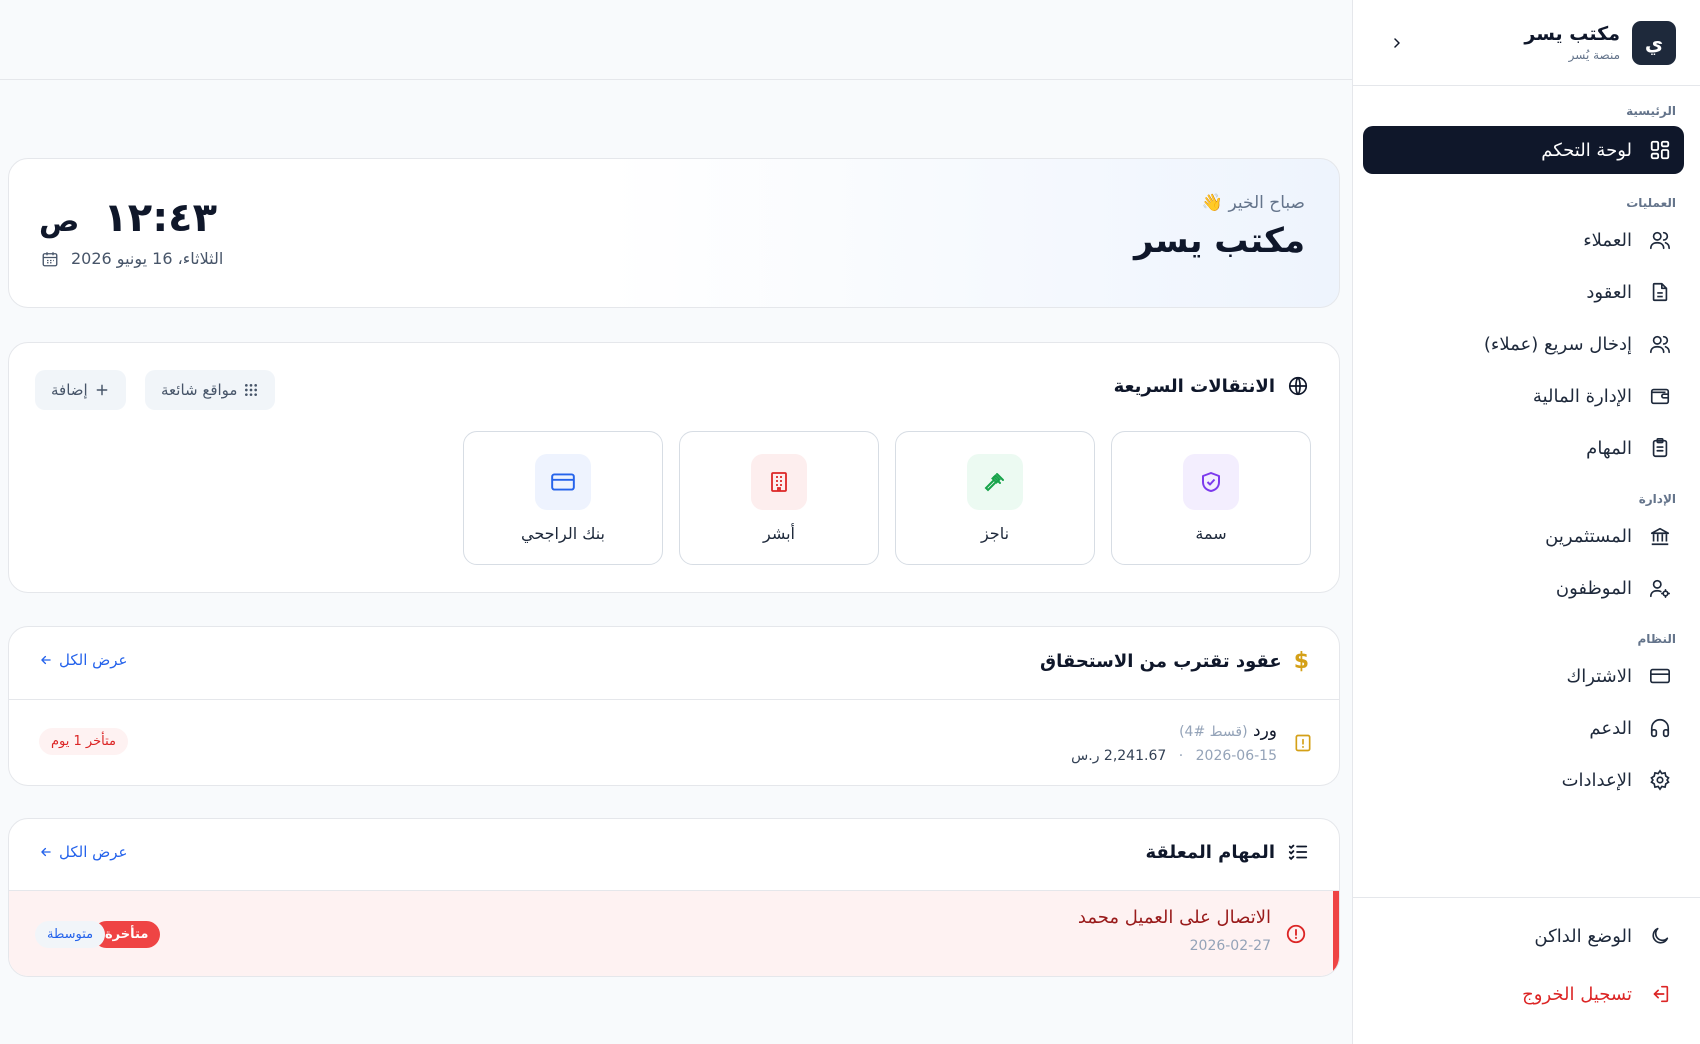 This screenshot has height=1044, width=1700. Describe the element at coordinates (1174, 756) in the screenshot. I see `contract-meta: 2026-06-15 · 2,241.67 ر.س` at that location.